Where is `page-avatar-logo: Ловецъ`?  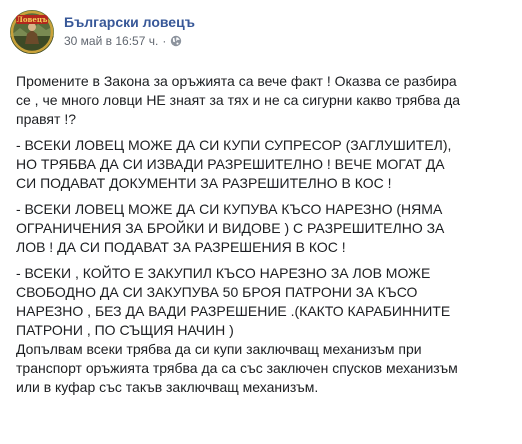
page-avatar-logo: Ловецъ is located at coordinates (32, 32).